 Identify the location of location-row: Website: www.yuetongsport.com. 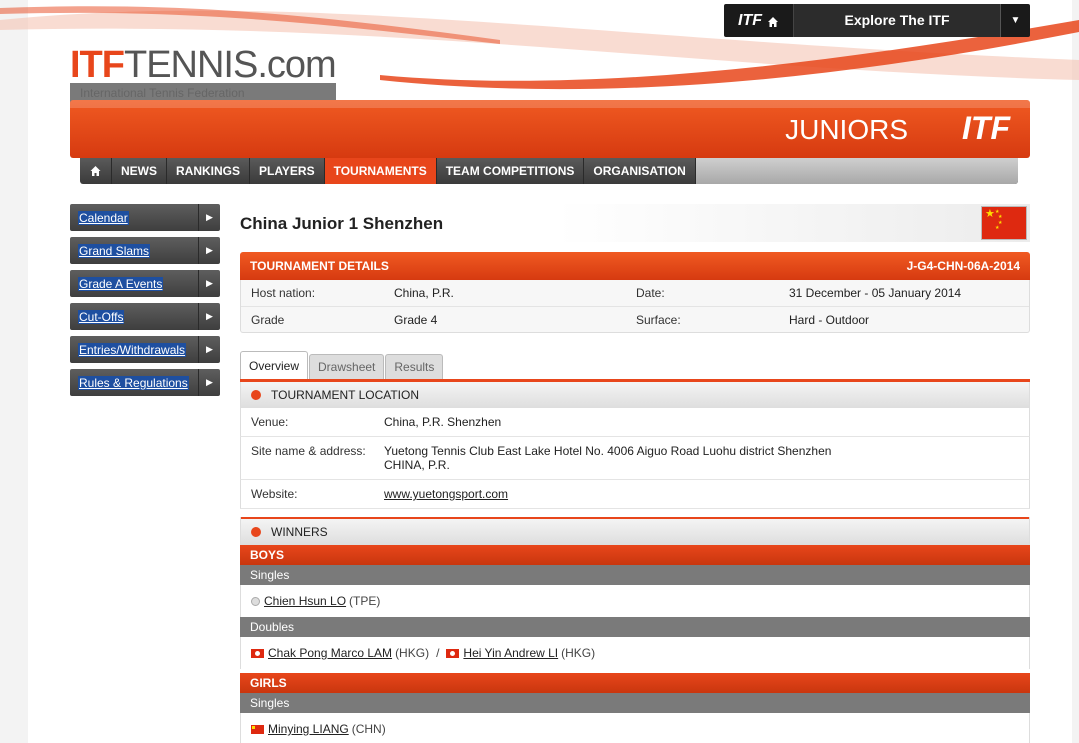
(635, 494).